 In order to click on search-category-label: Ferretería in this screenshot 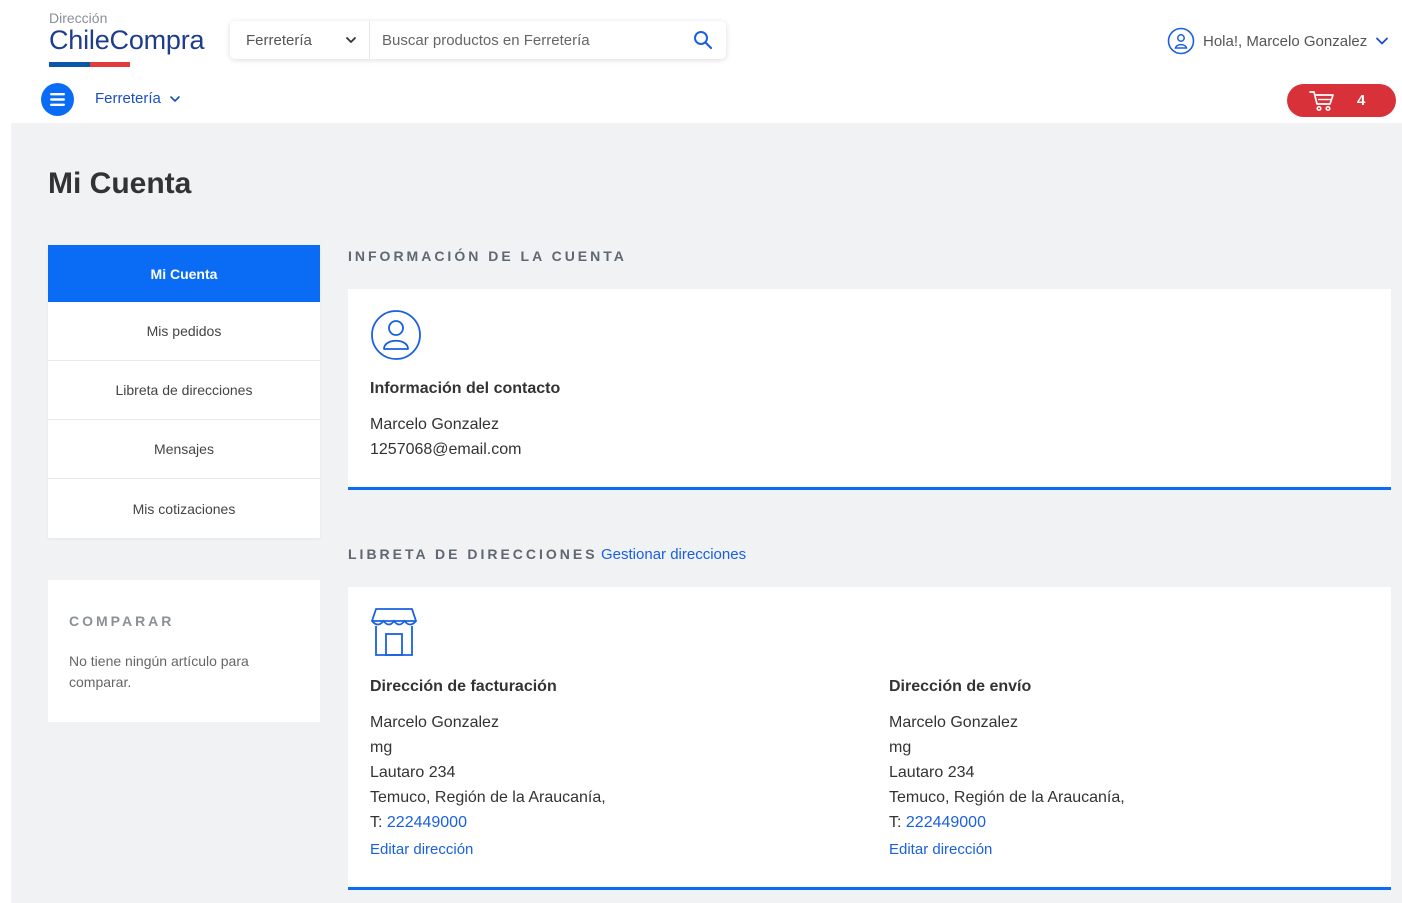, I will do `click(279, 40)`.